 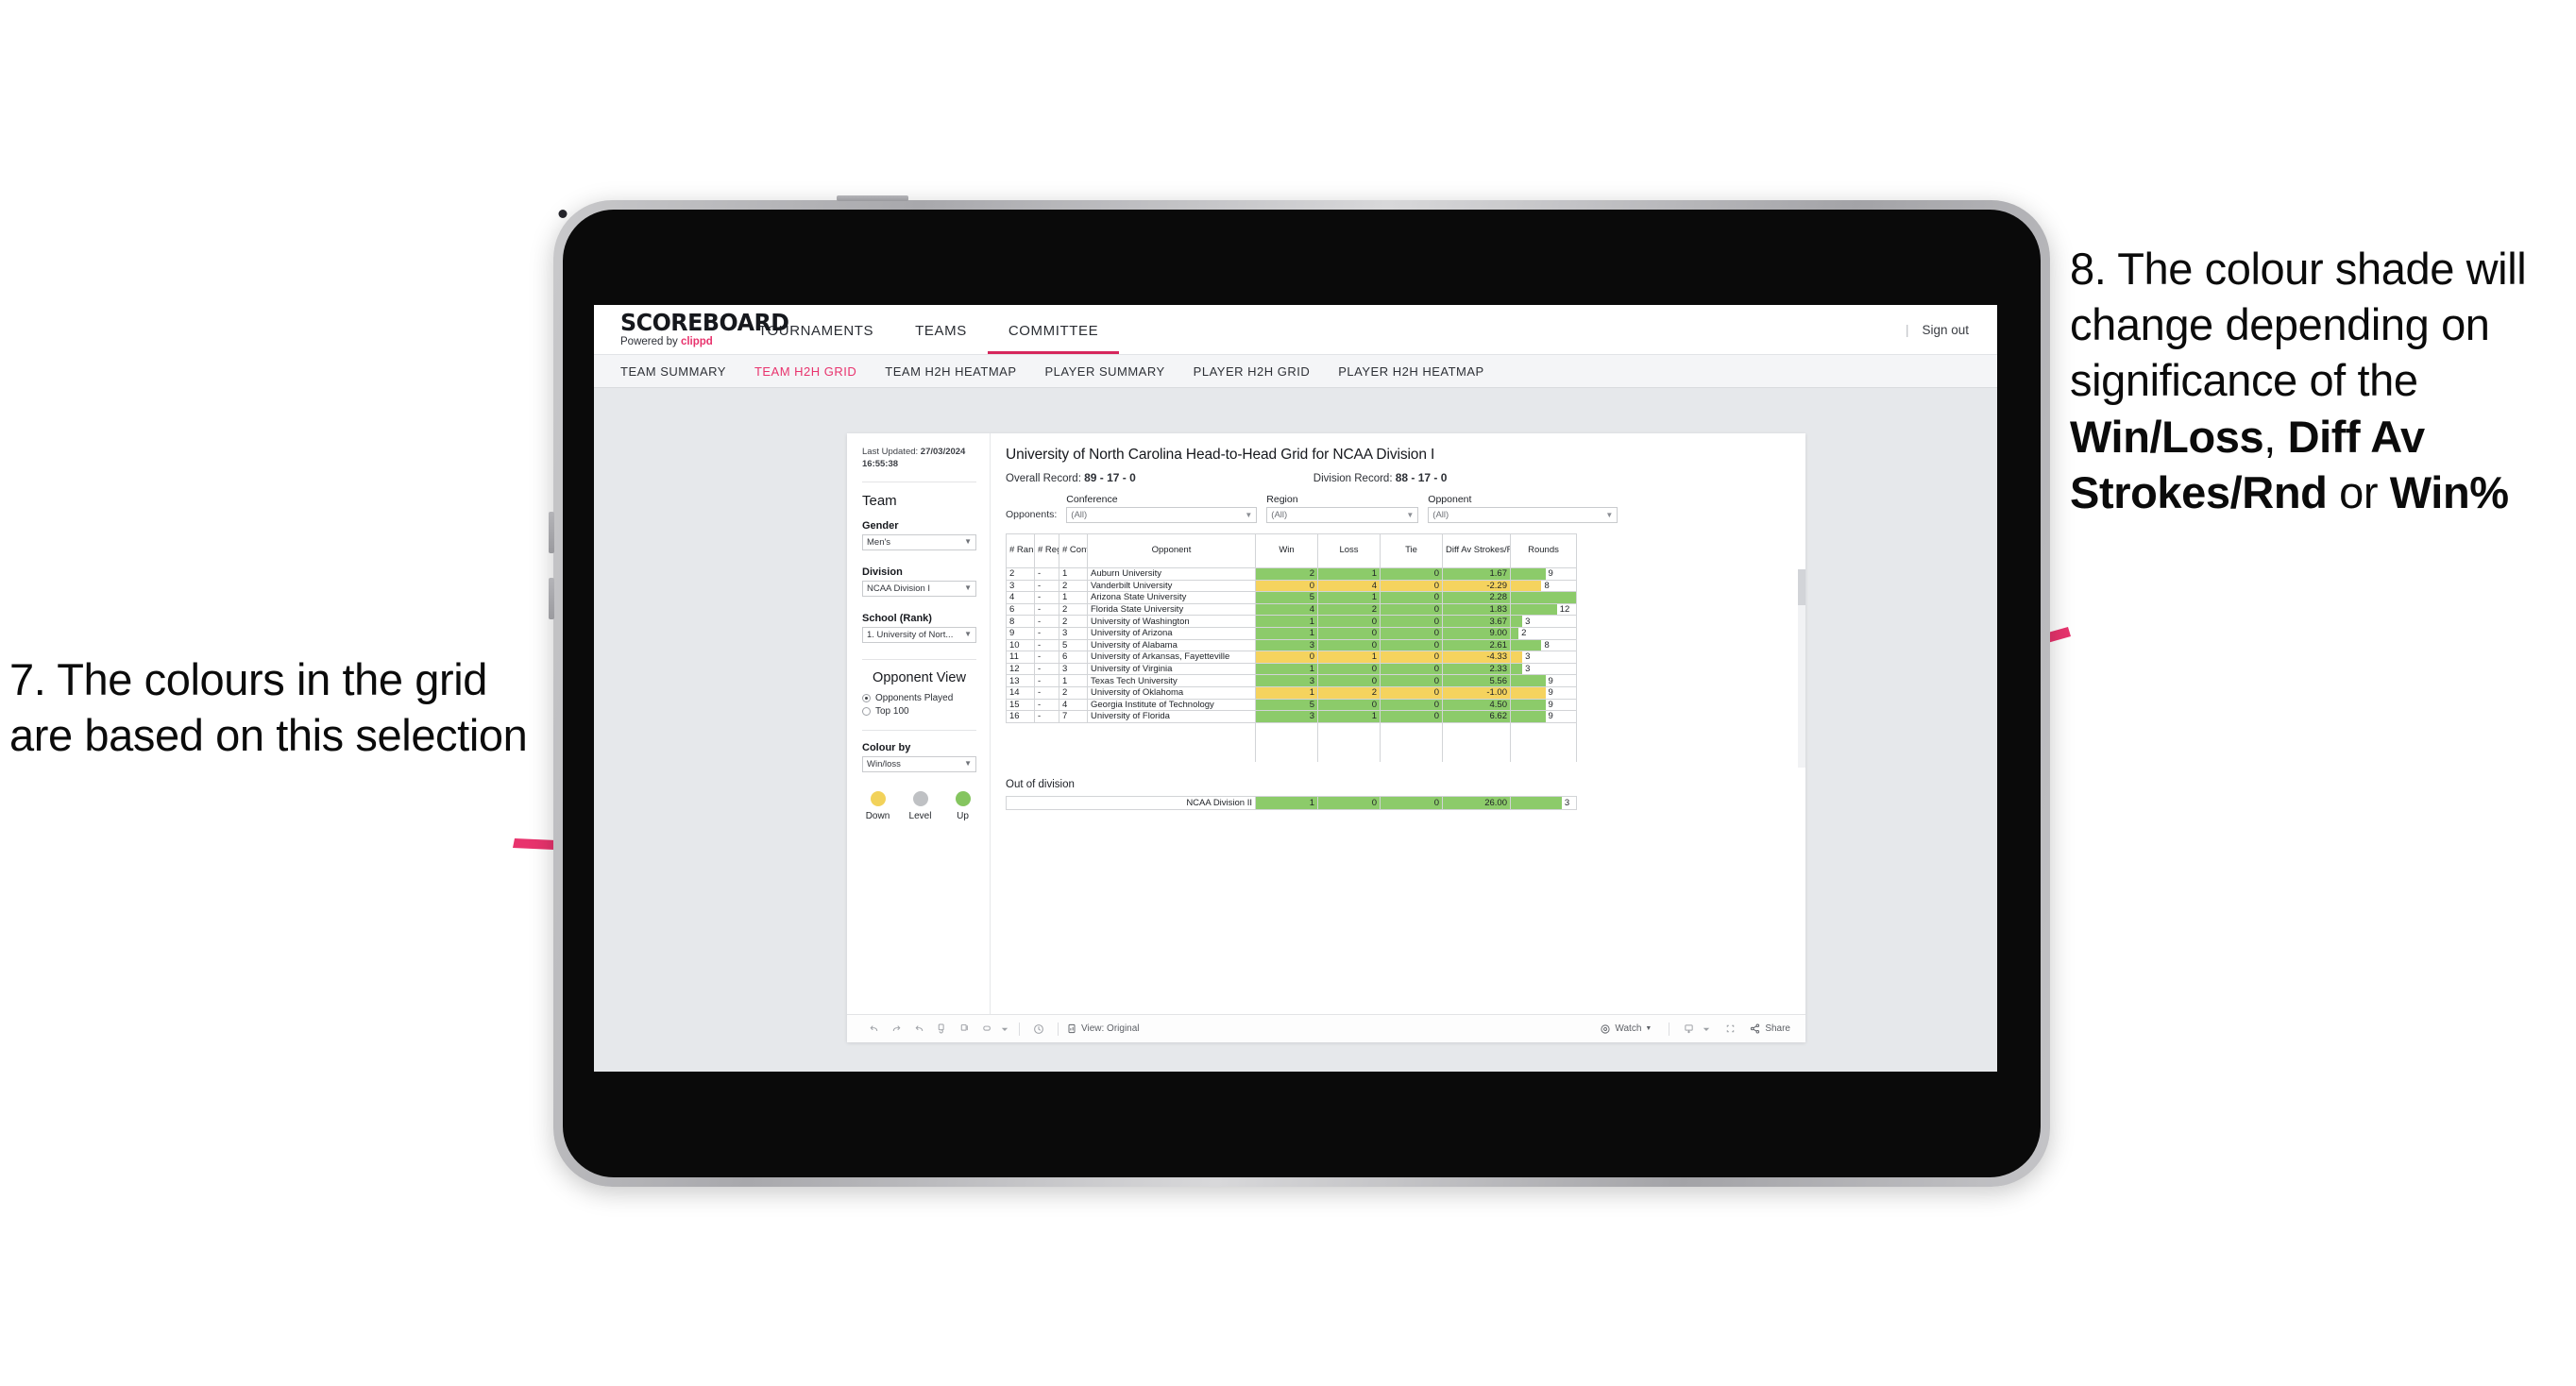 What do you see at coordinates (919, 698) in the screenshot?
I see `radio-opponents-played: Opponents Played` at bounding box center [919, 698].